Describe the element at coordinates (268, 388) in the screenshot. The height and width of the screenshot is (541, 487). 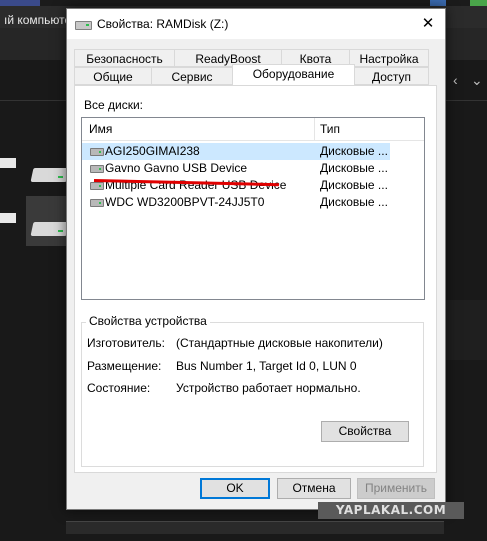
I see `status-value: Устройство работает нормально.` at that location.